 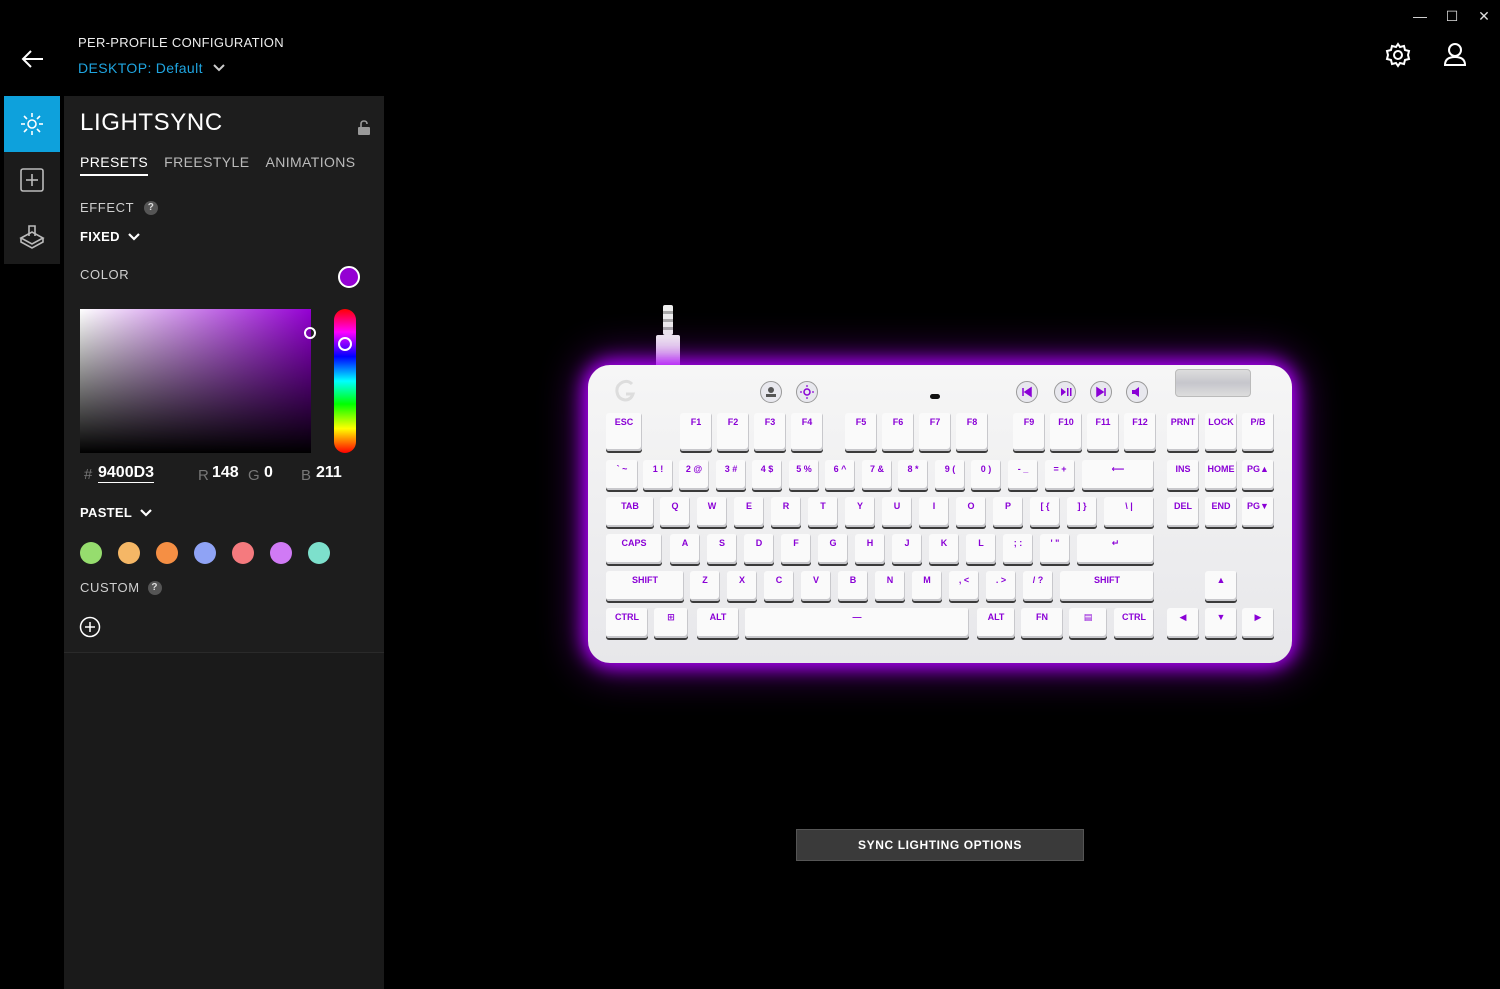 I want to click on keyboard-key: F12, so click(x=1140, y=432).